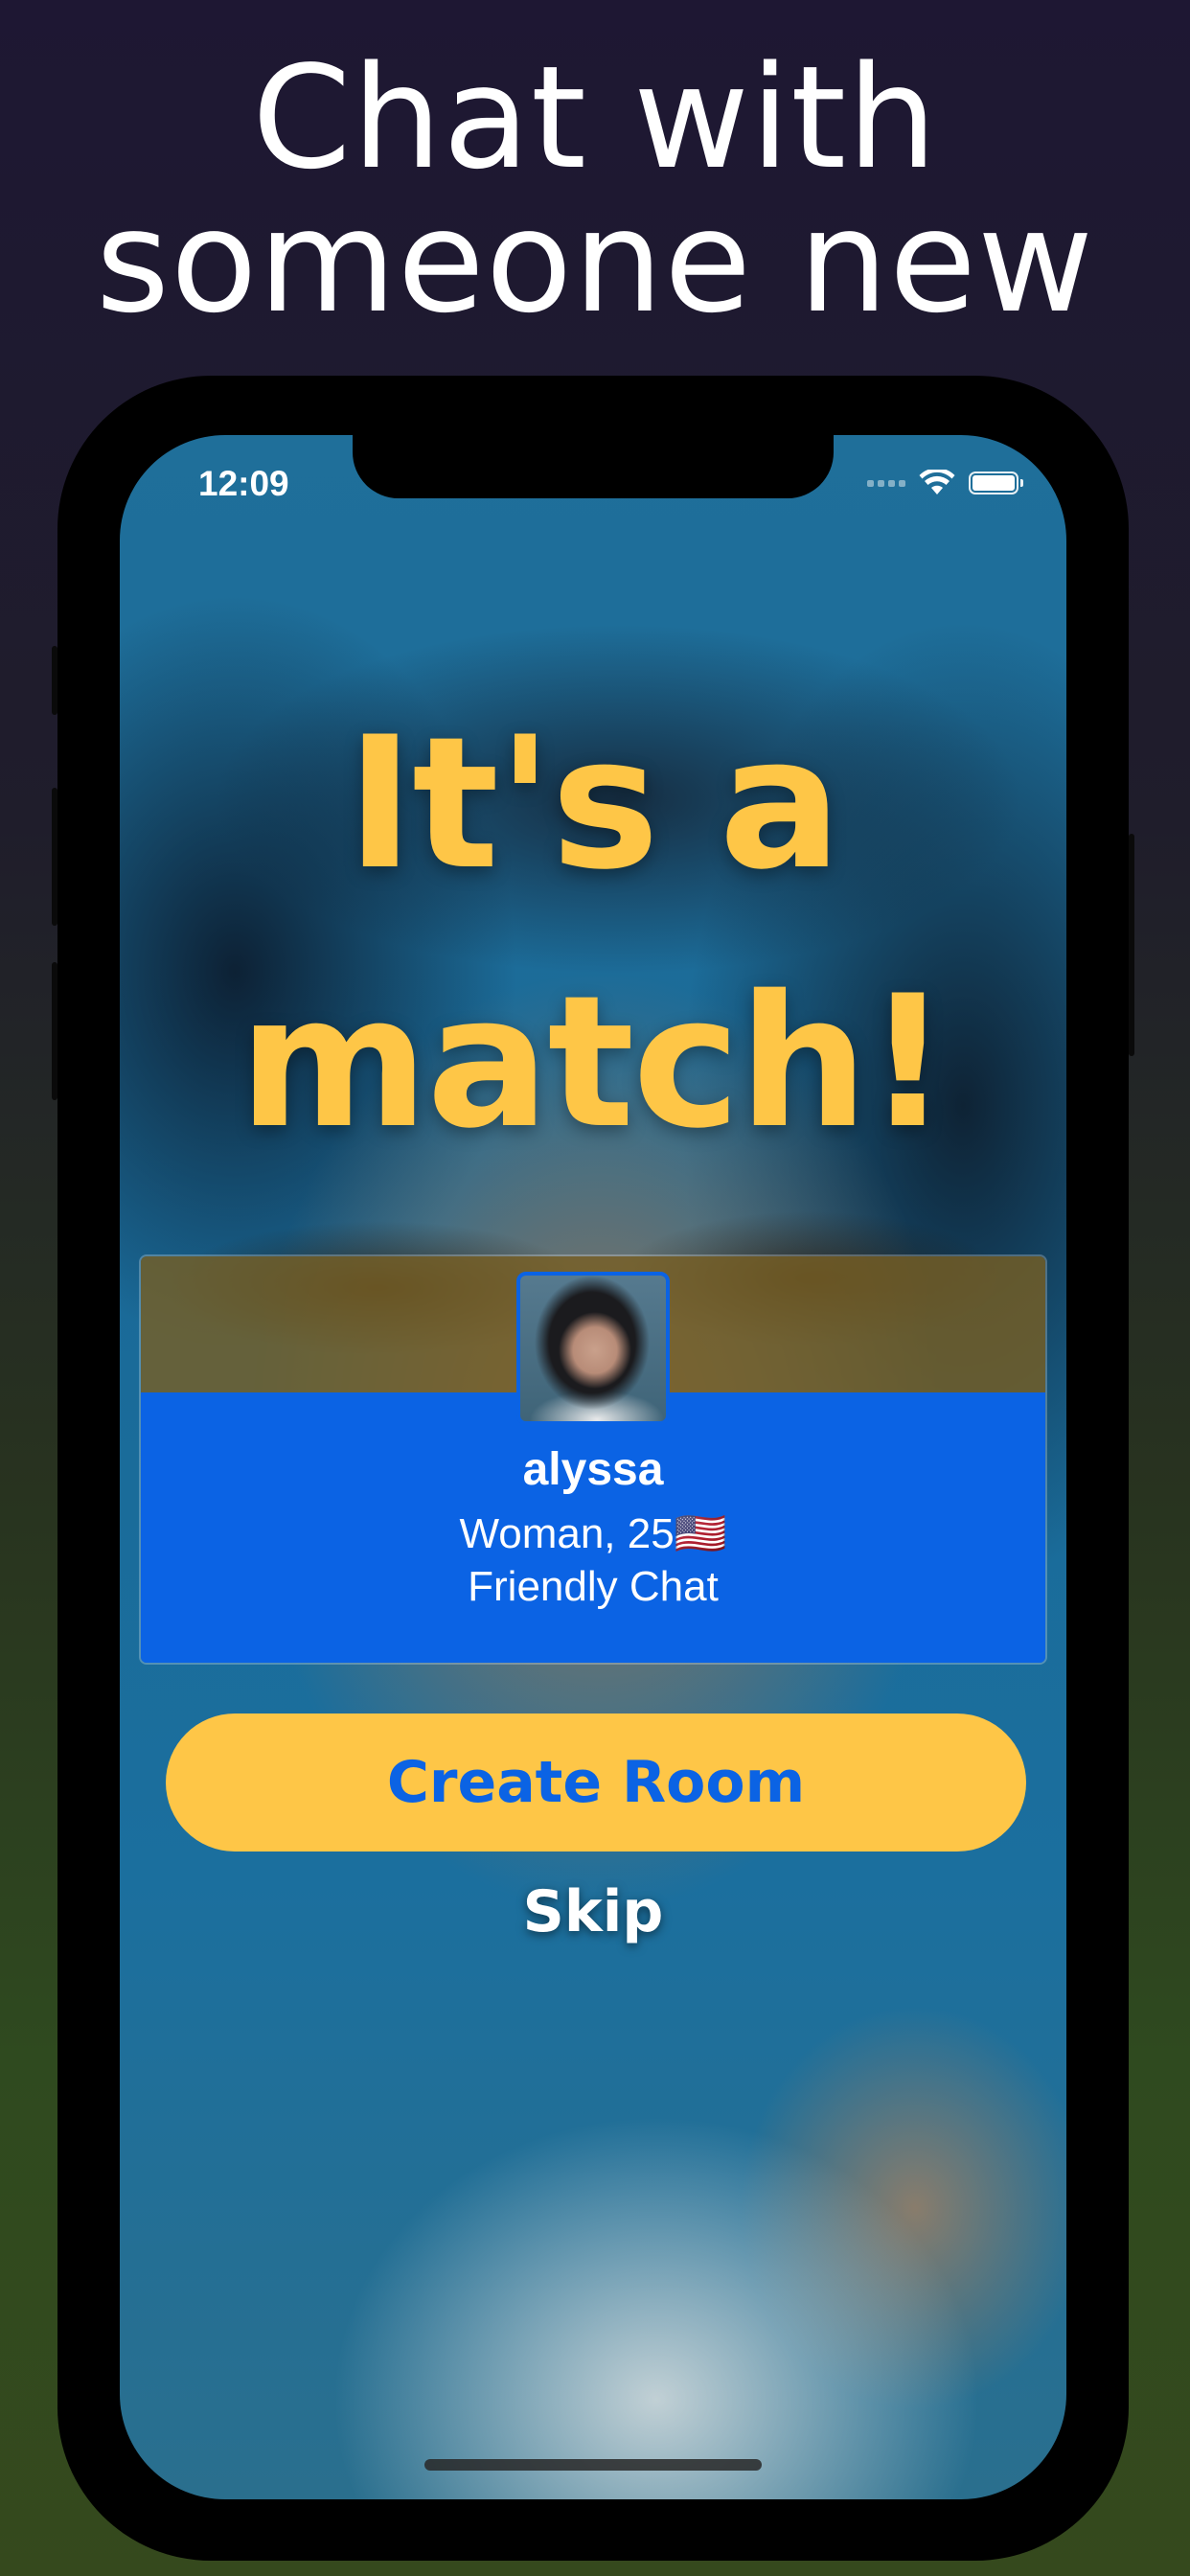  What do you see at coordinates (937, 482) in the screenshot?
I see `wifi-icon` at bounding box center [937, 482].